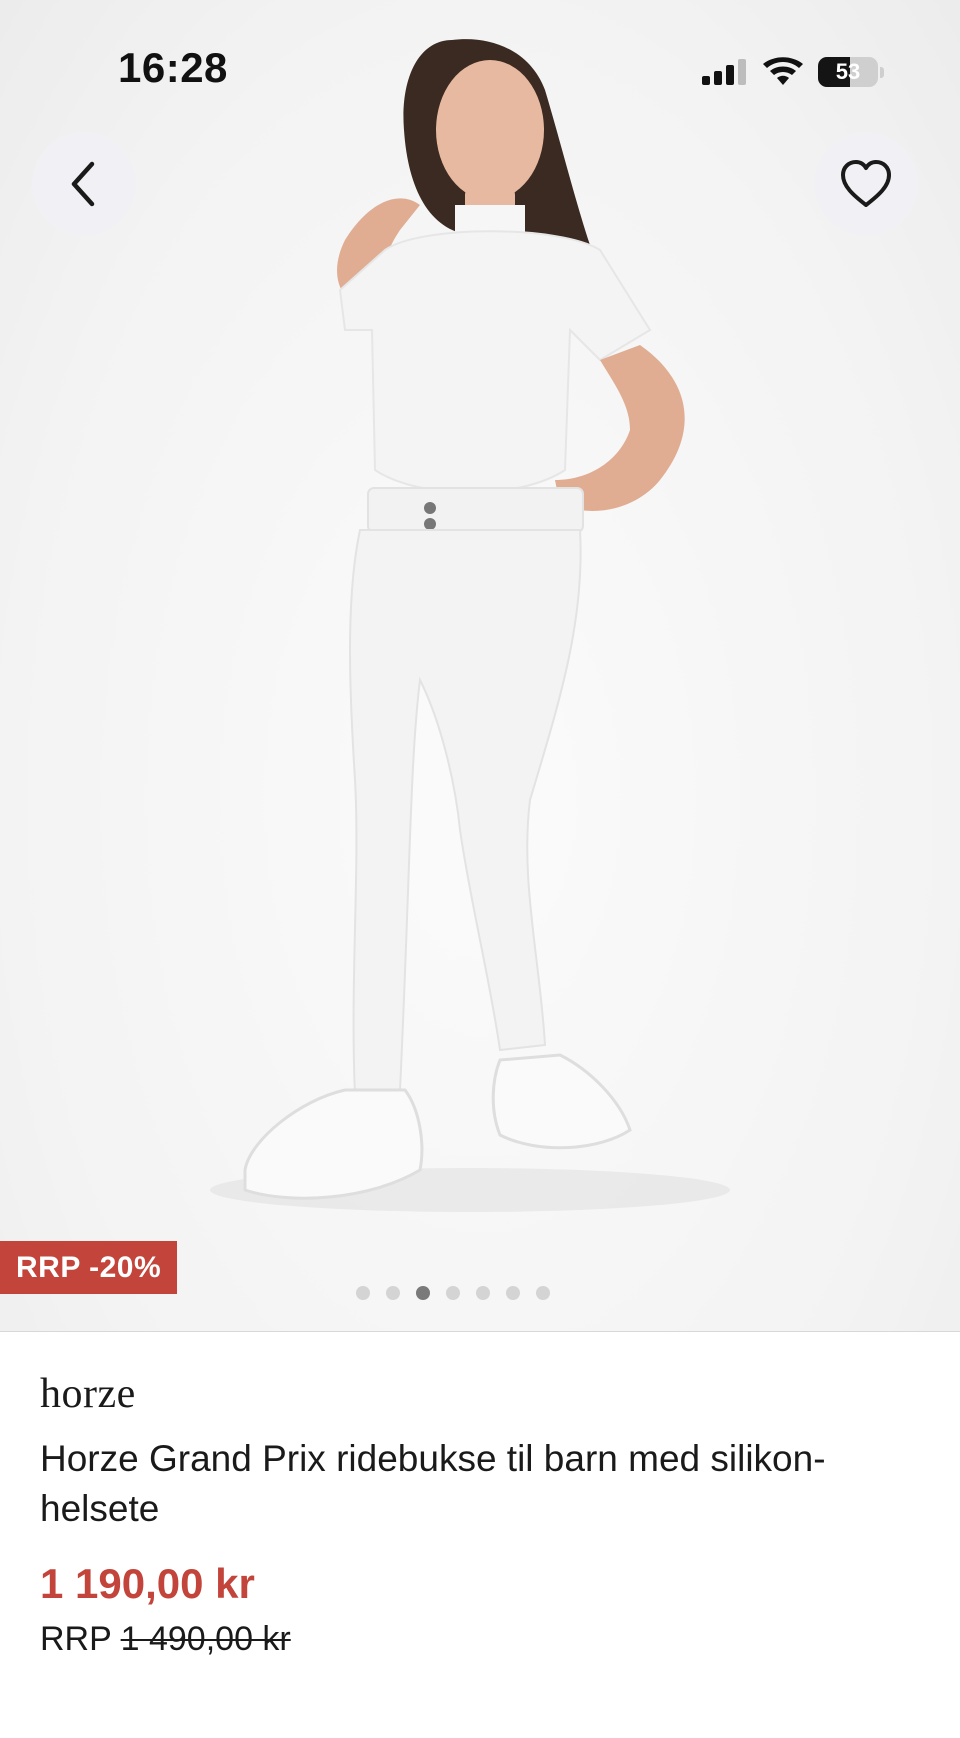 The width and height of the screenshot is (960, 1738). I want to click on heart-outline-icon, so click(866, 183).